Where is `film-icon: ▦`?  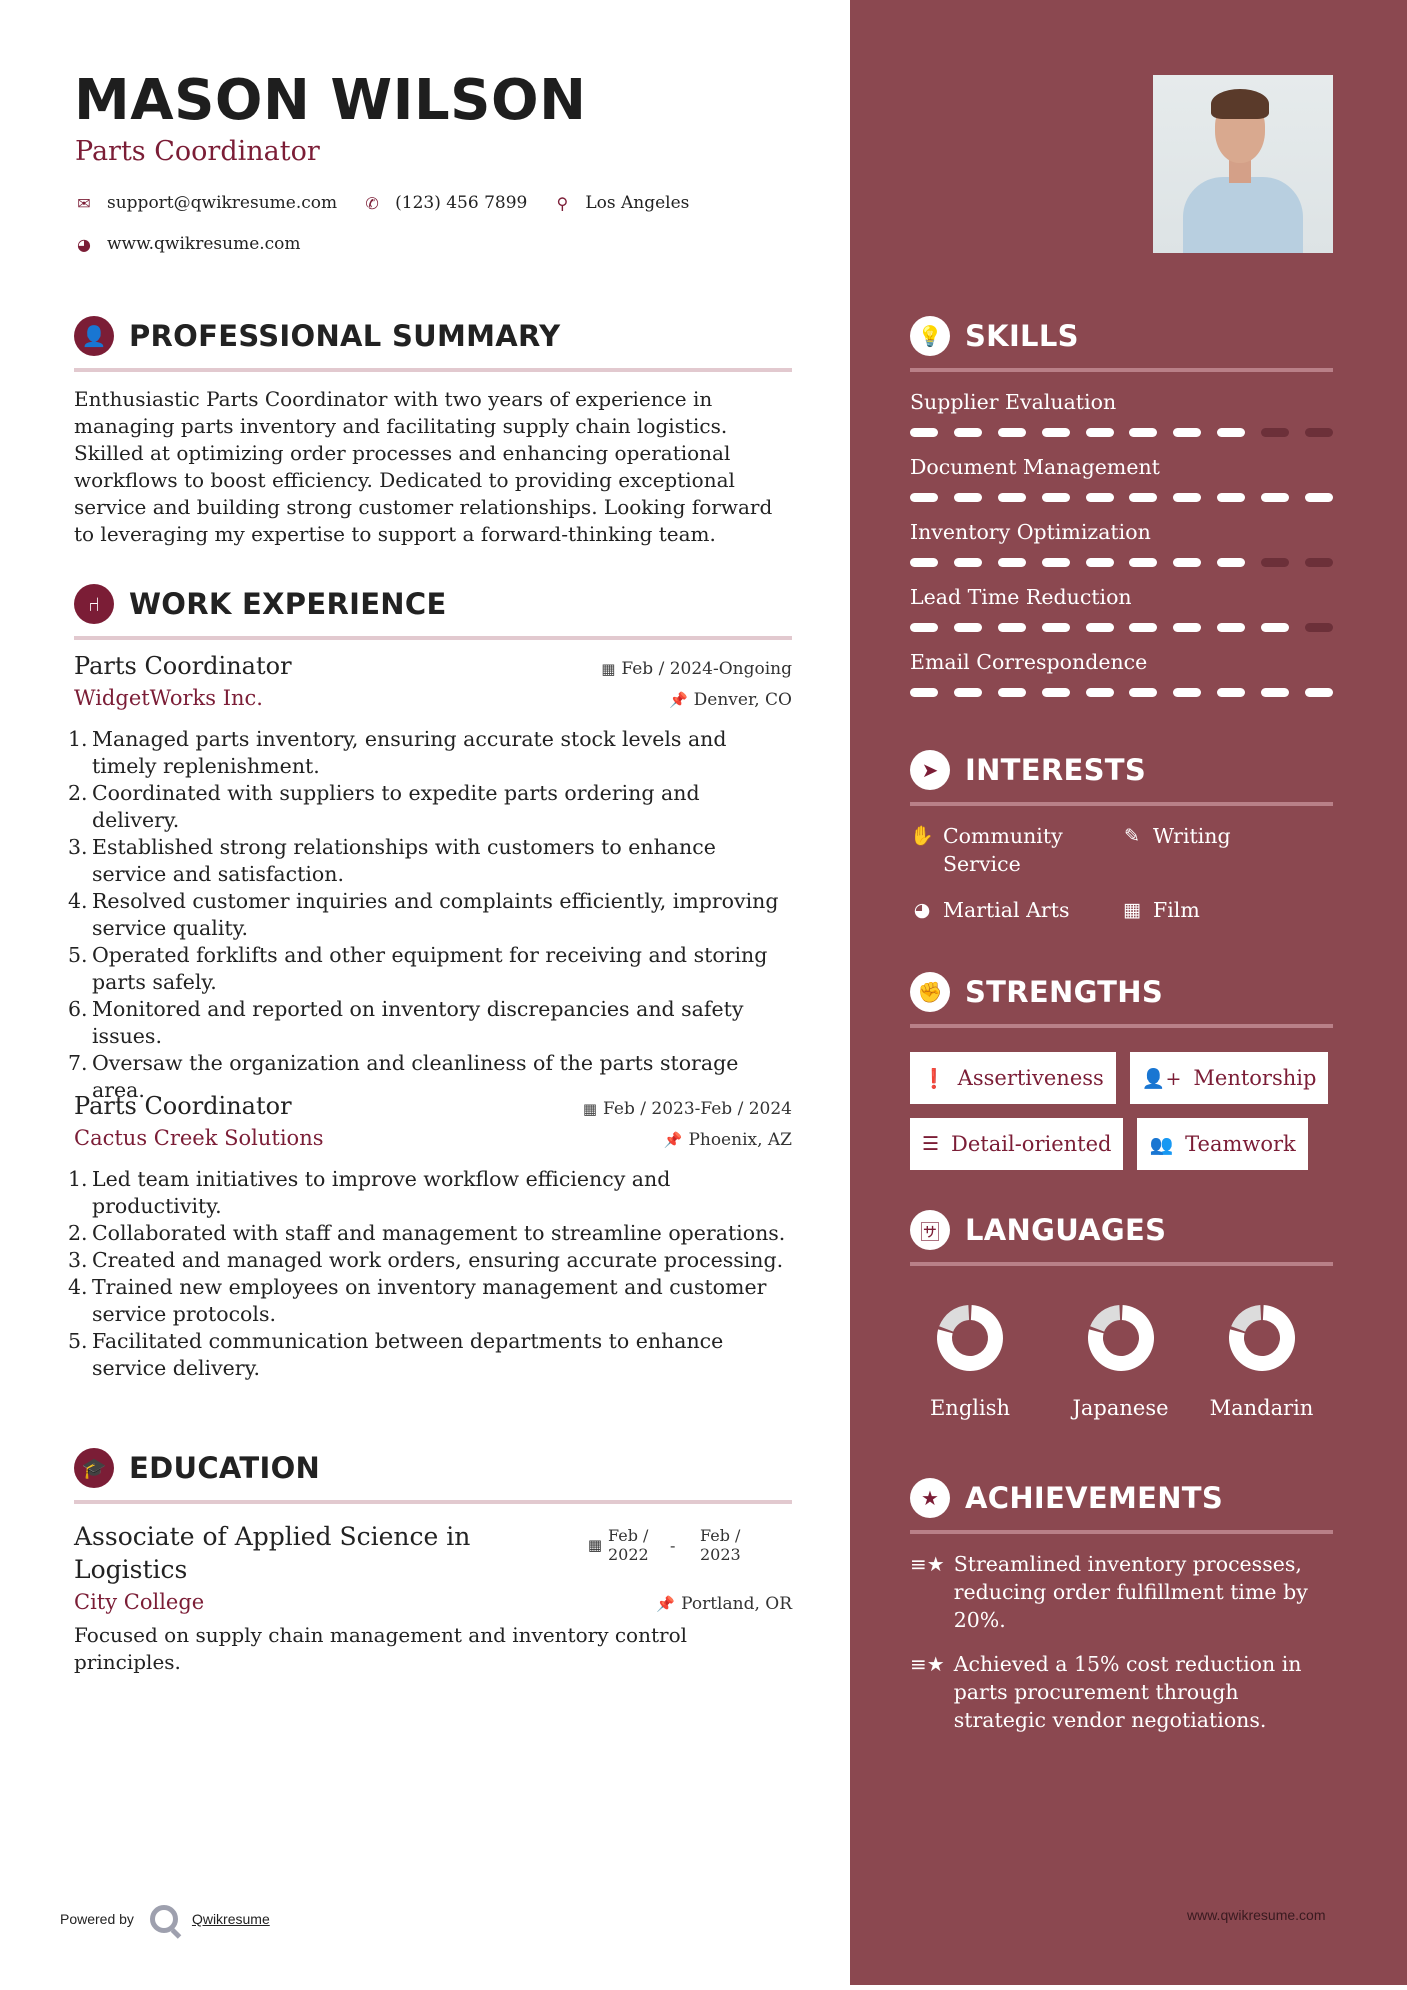
film-icon: ▦ is located at coordinates (1132, 910).